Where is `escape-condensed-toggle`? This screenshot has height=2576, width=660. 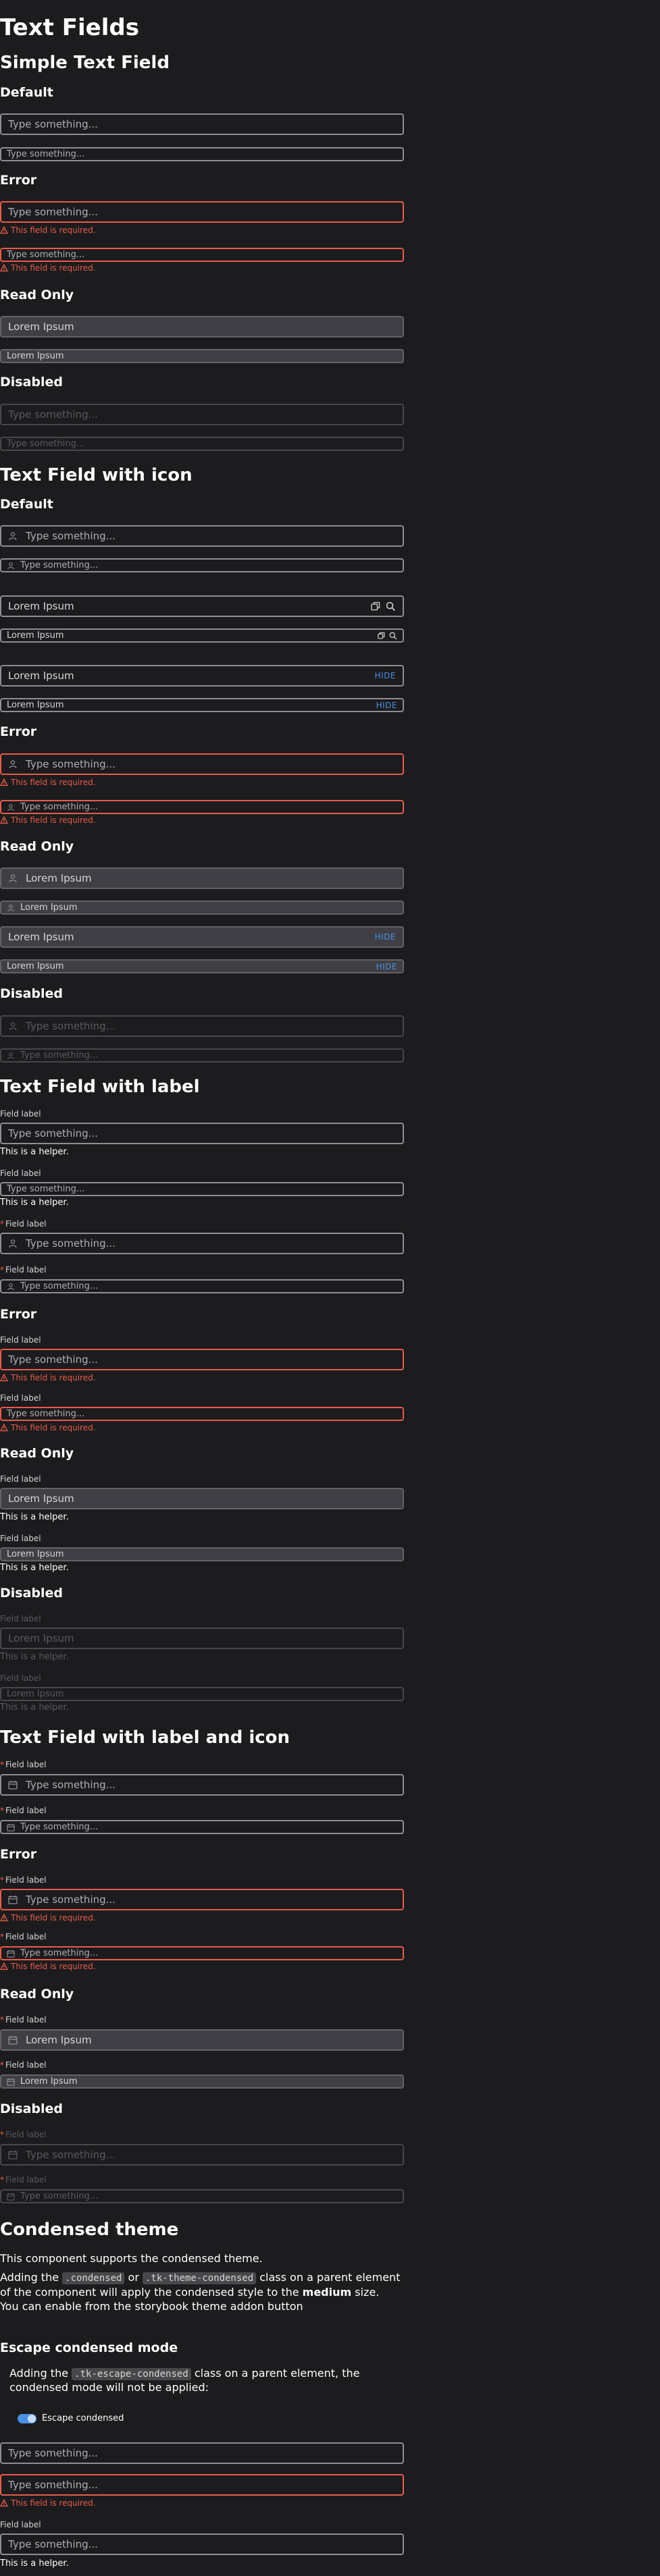
escape-condensed-toggle is located at coordinates (27, 2418).